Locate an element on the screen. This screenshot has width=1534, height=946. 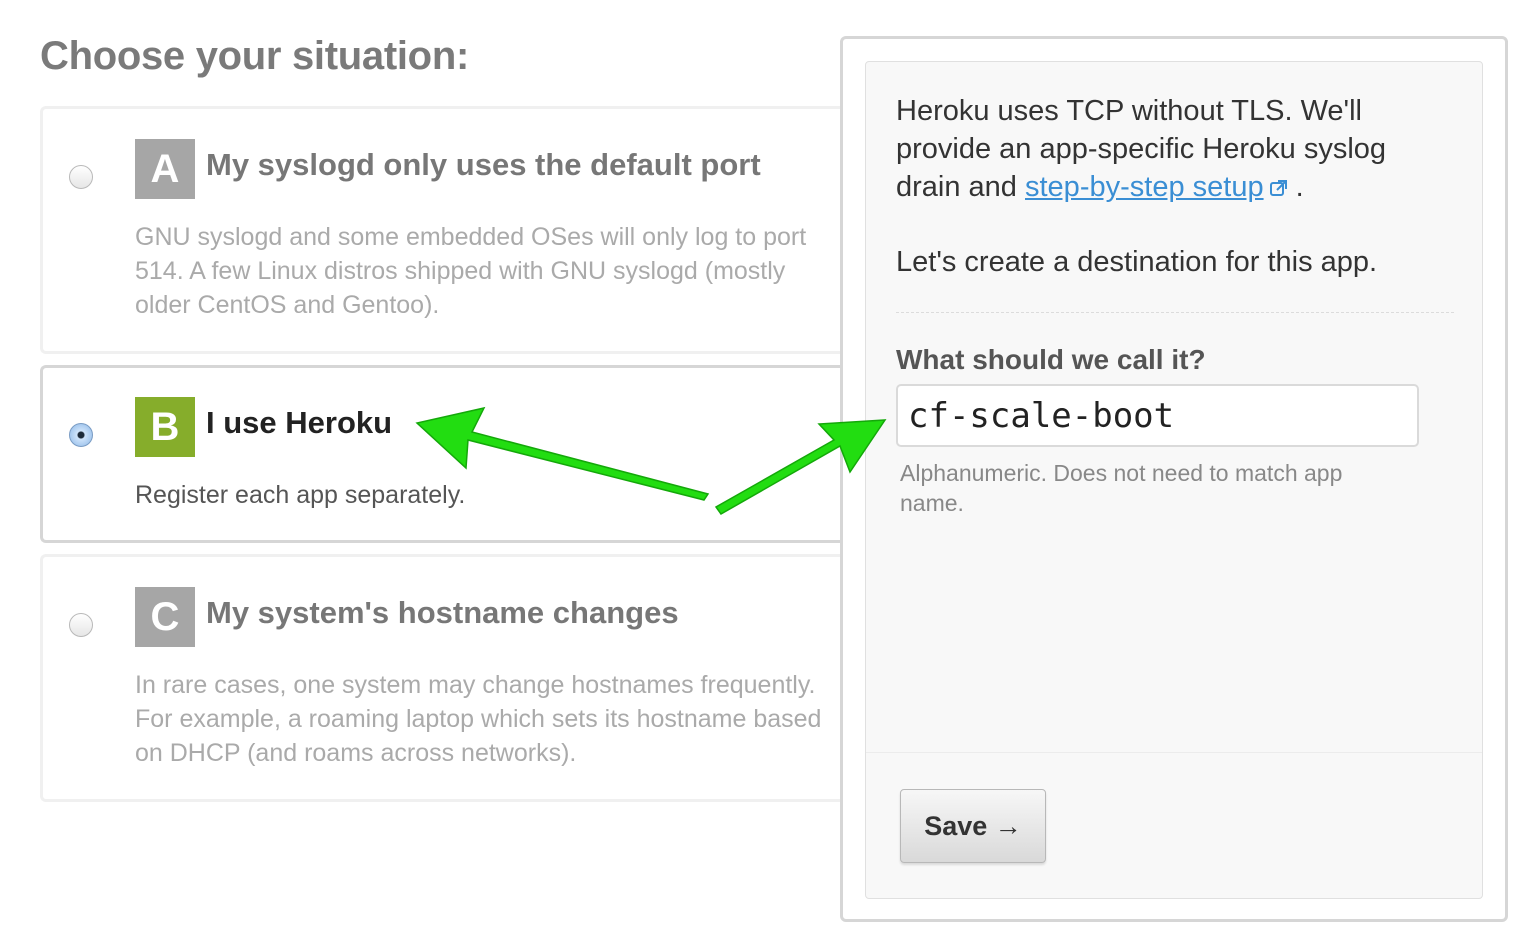
step-by-step-setup-link: step-by-step setup is located at coordinates (1144, 187).